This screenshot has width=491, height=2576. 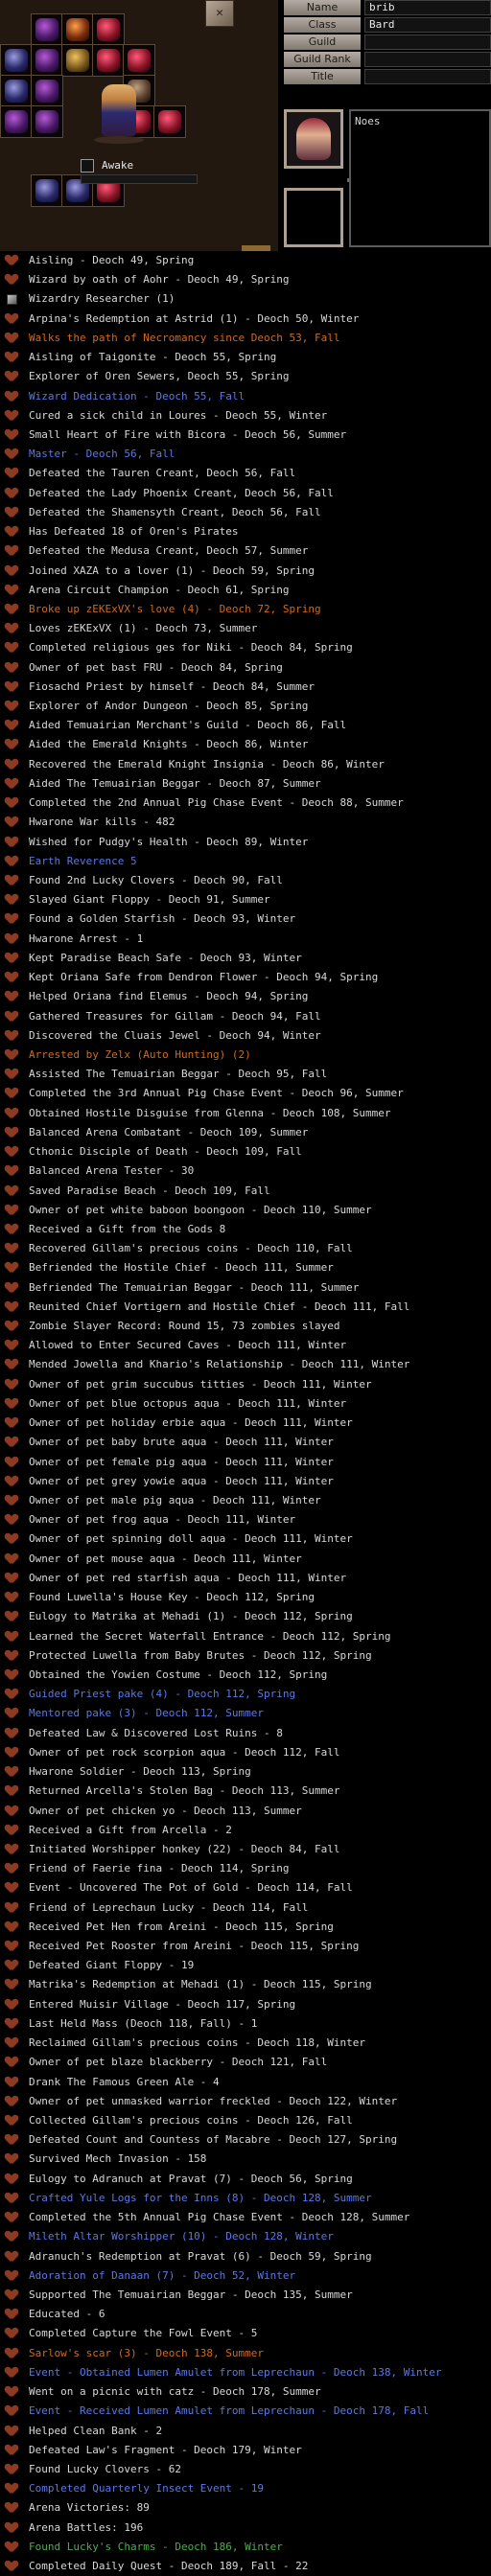 I want to click on equipment-slot-head-icon, so click(x=77, y=29).